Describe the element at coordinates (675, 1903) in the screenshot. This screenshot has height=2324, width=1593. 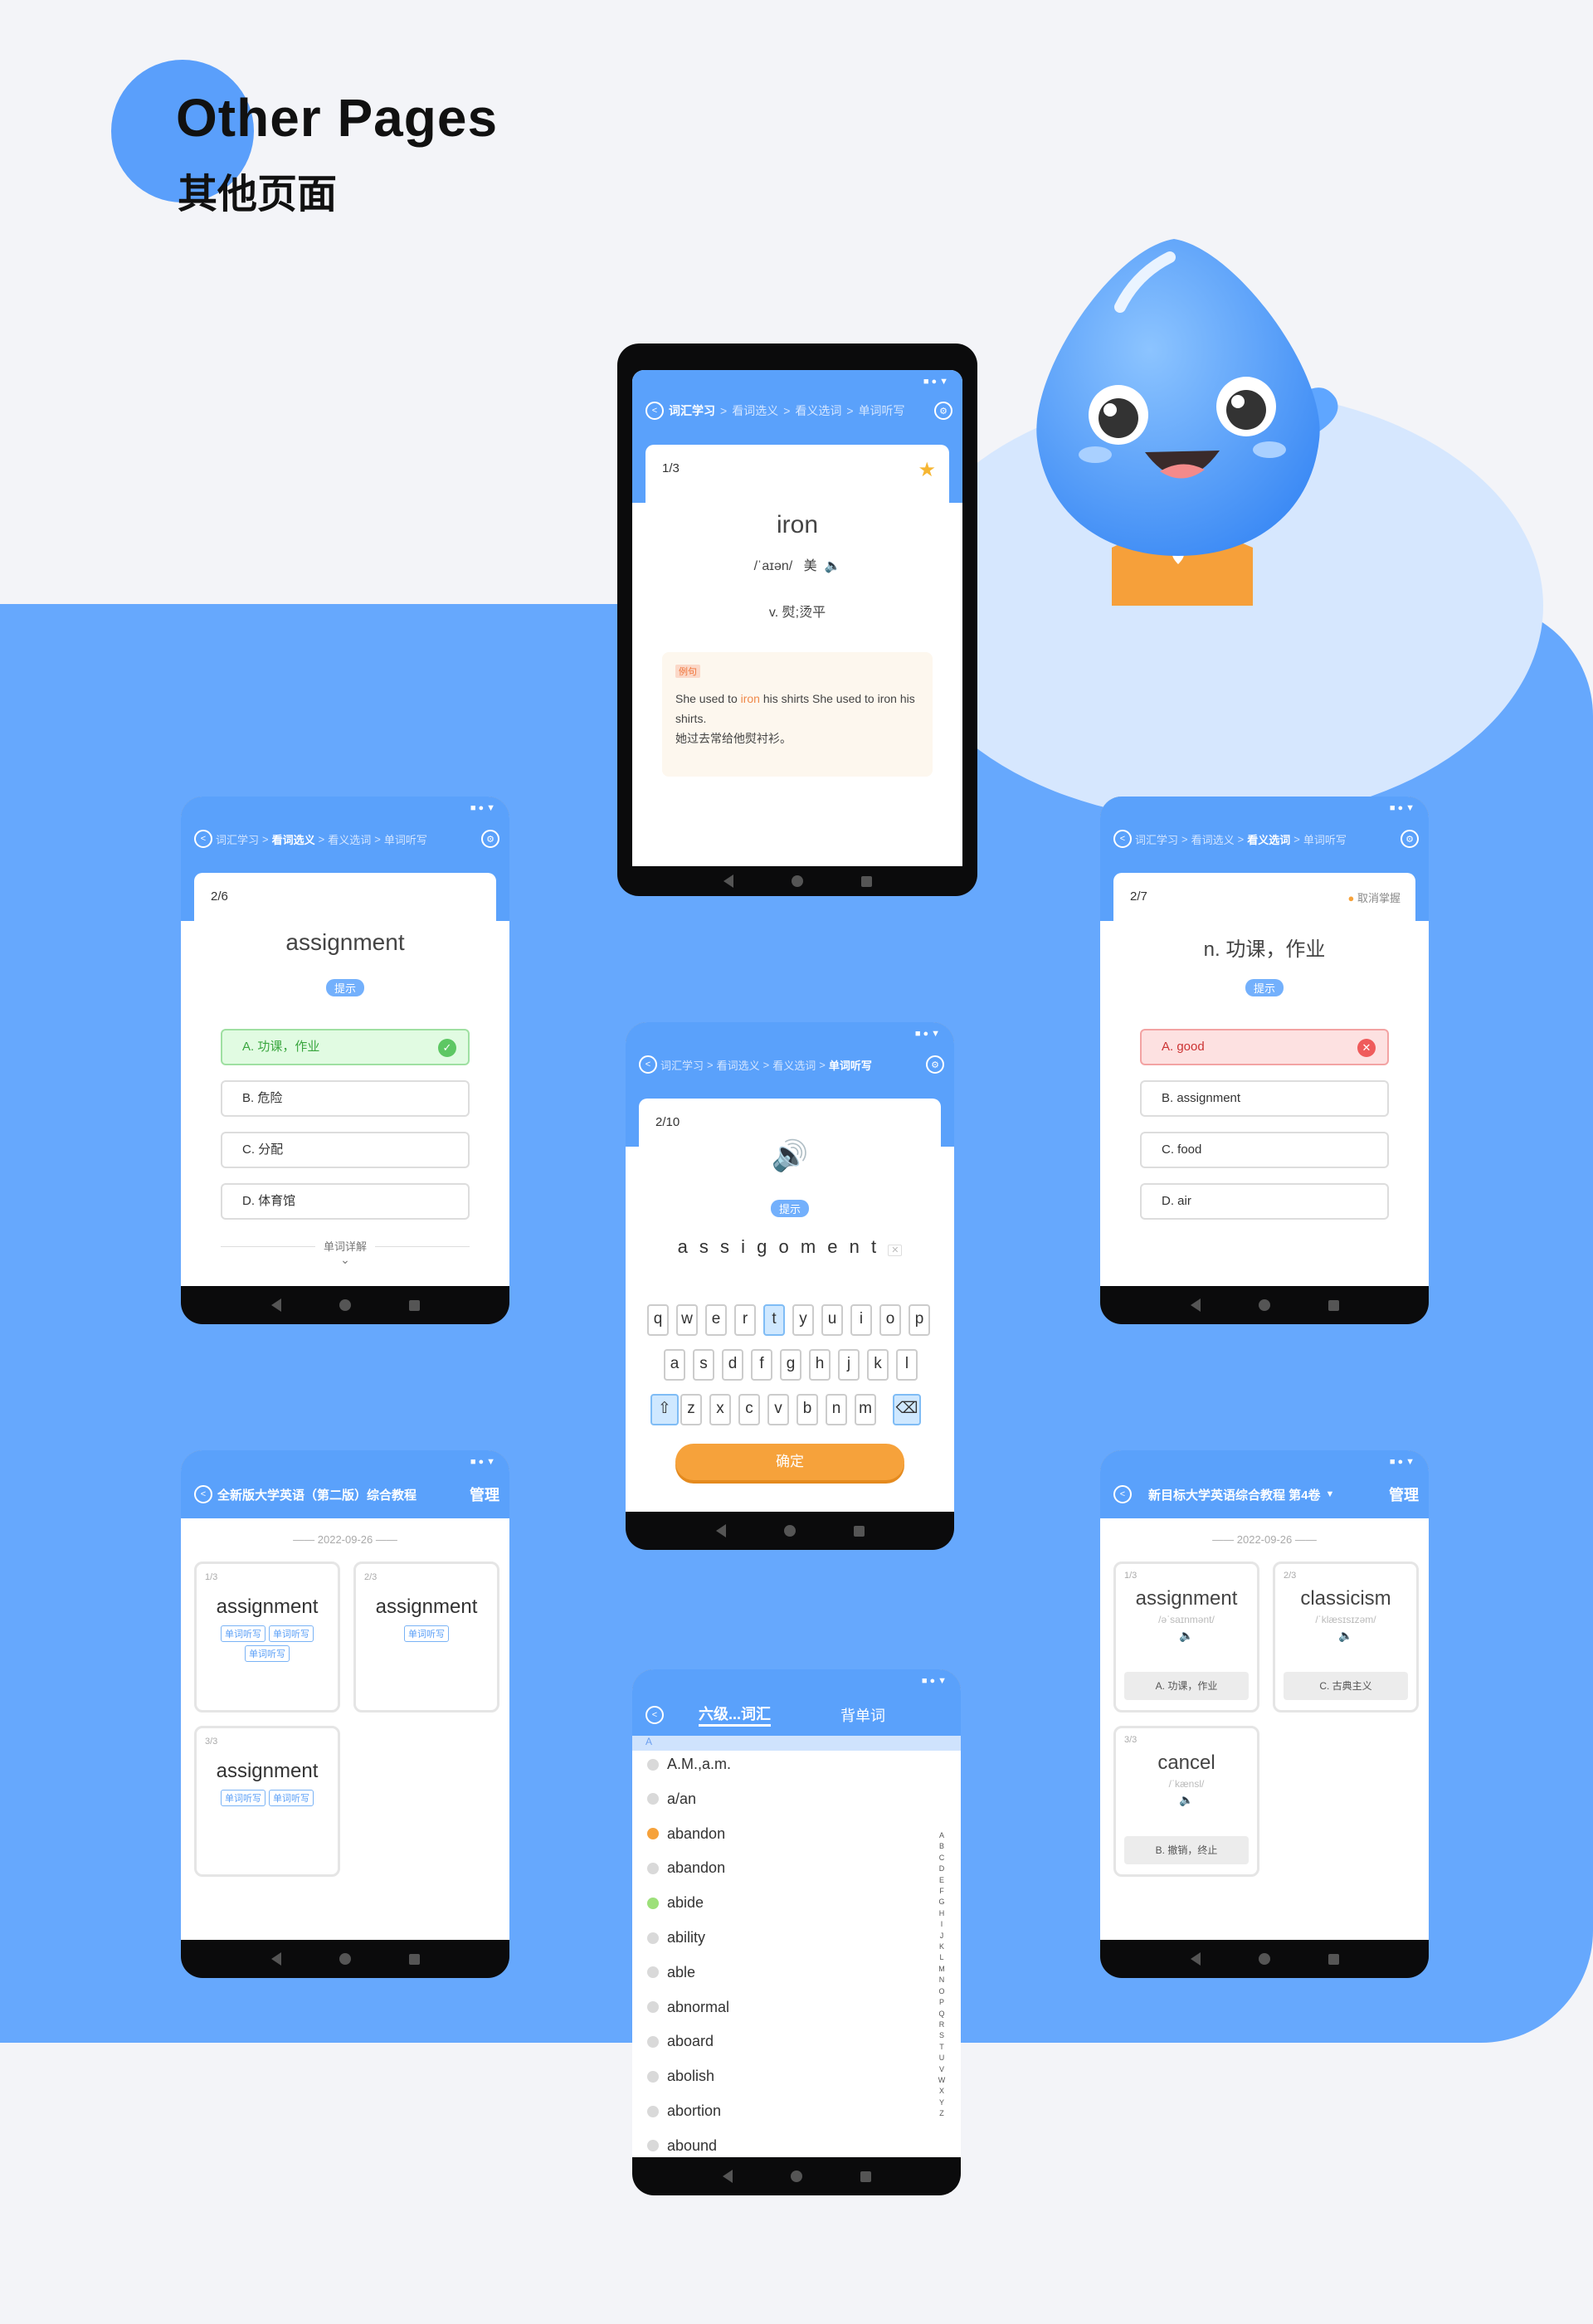
I see `word-list-item: abide` at that location.